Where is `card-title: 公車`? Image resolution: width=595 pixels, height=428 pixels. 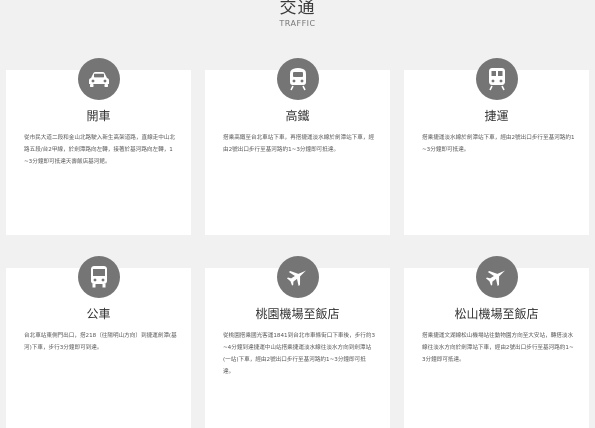
card-title: 公車 is located at coordinates (98, 314).